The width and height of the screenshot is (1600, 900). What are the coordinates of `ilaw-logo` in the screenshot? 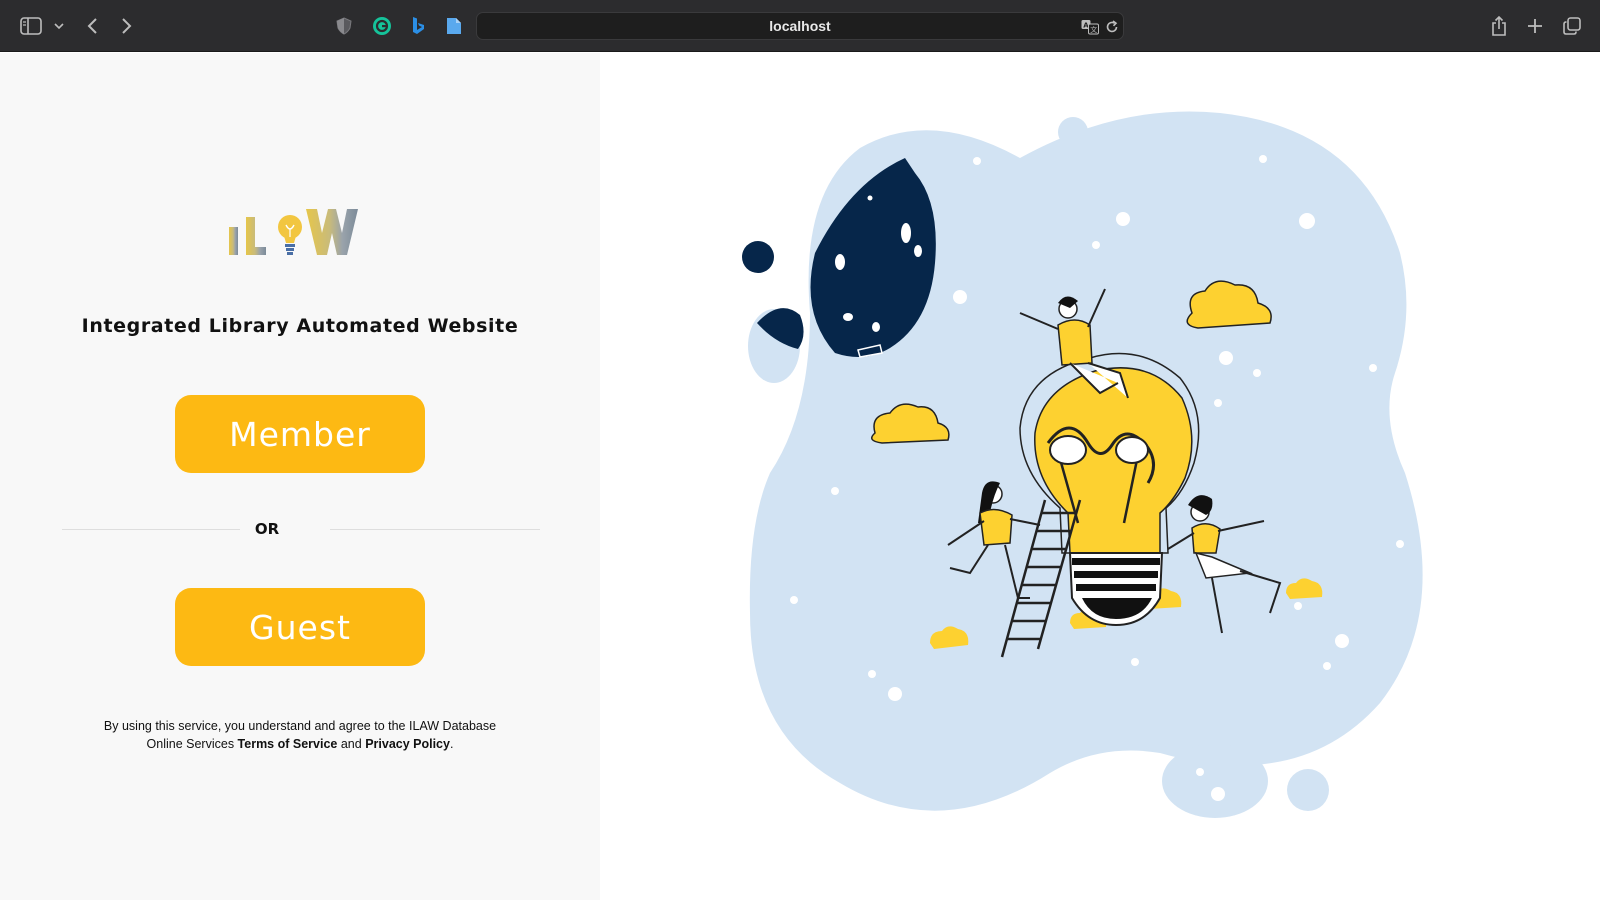 It's located at (301, 233).